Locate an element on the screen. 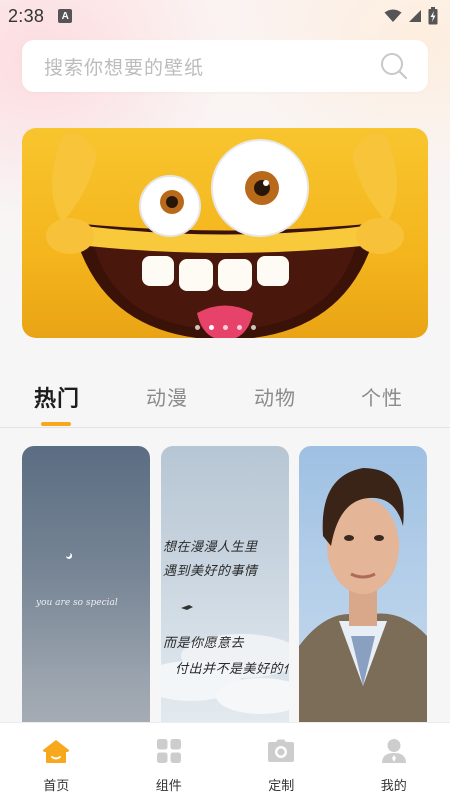 Image resolution: width=450 pixels, height=801 pixels. carousel-dots is located at coordinates (225, 327).